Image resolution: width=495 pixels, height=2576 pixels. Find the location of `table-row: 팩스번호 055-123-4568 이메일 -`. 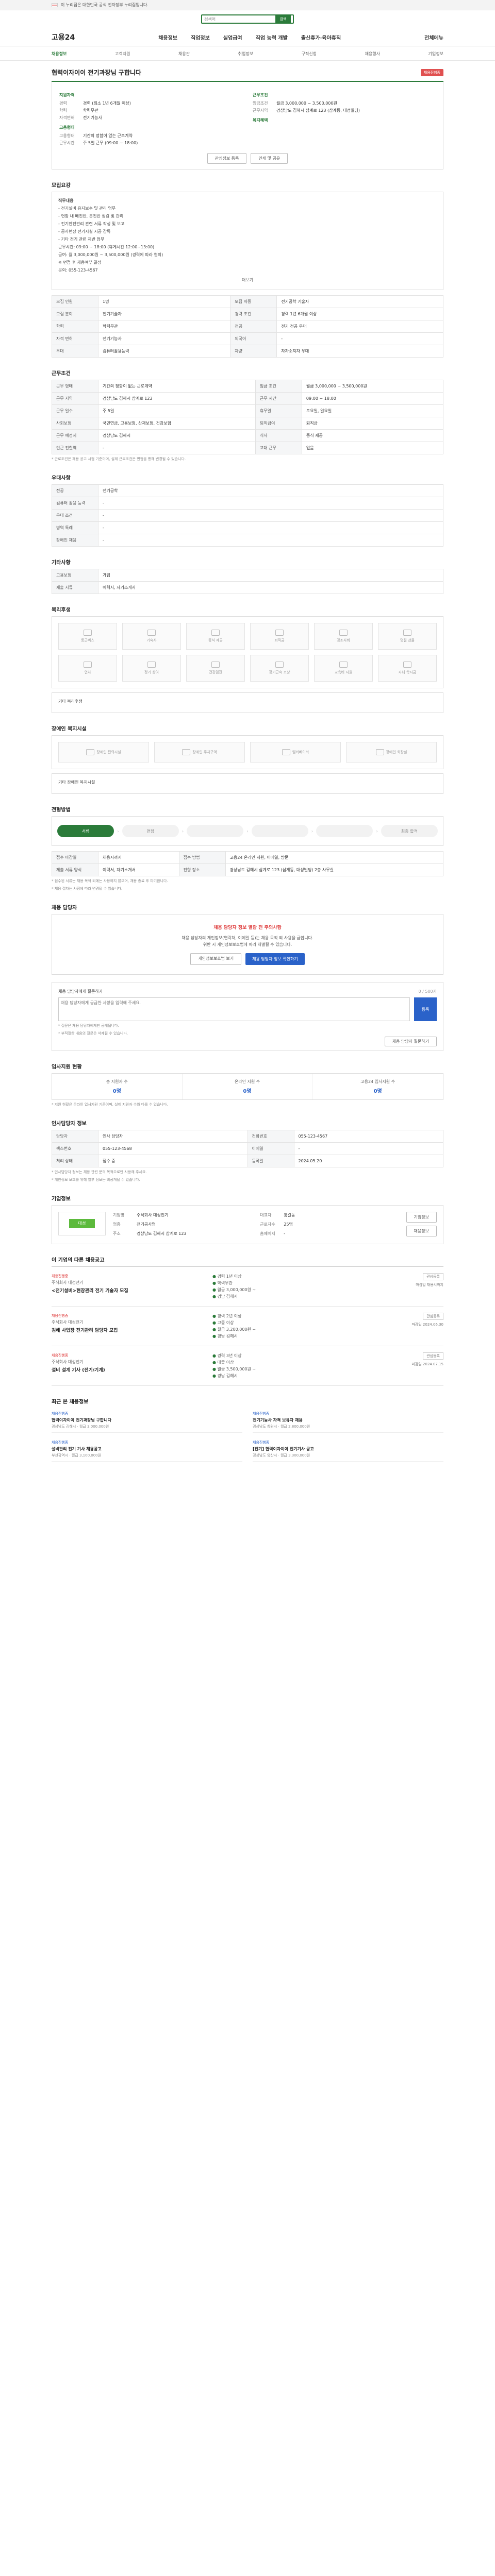

table-row: 팩스번호 055-123-4568 이메일 - is located at coordinates (247, 1148).